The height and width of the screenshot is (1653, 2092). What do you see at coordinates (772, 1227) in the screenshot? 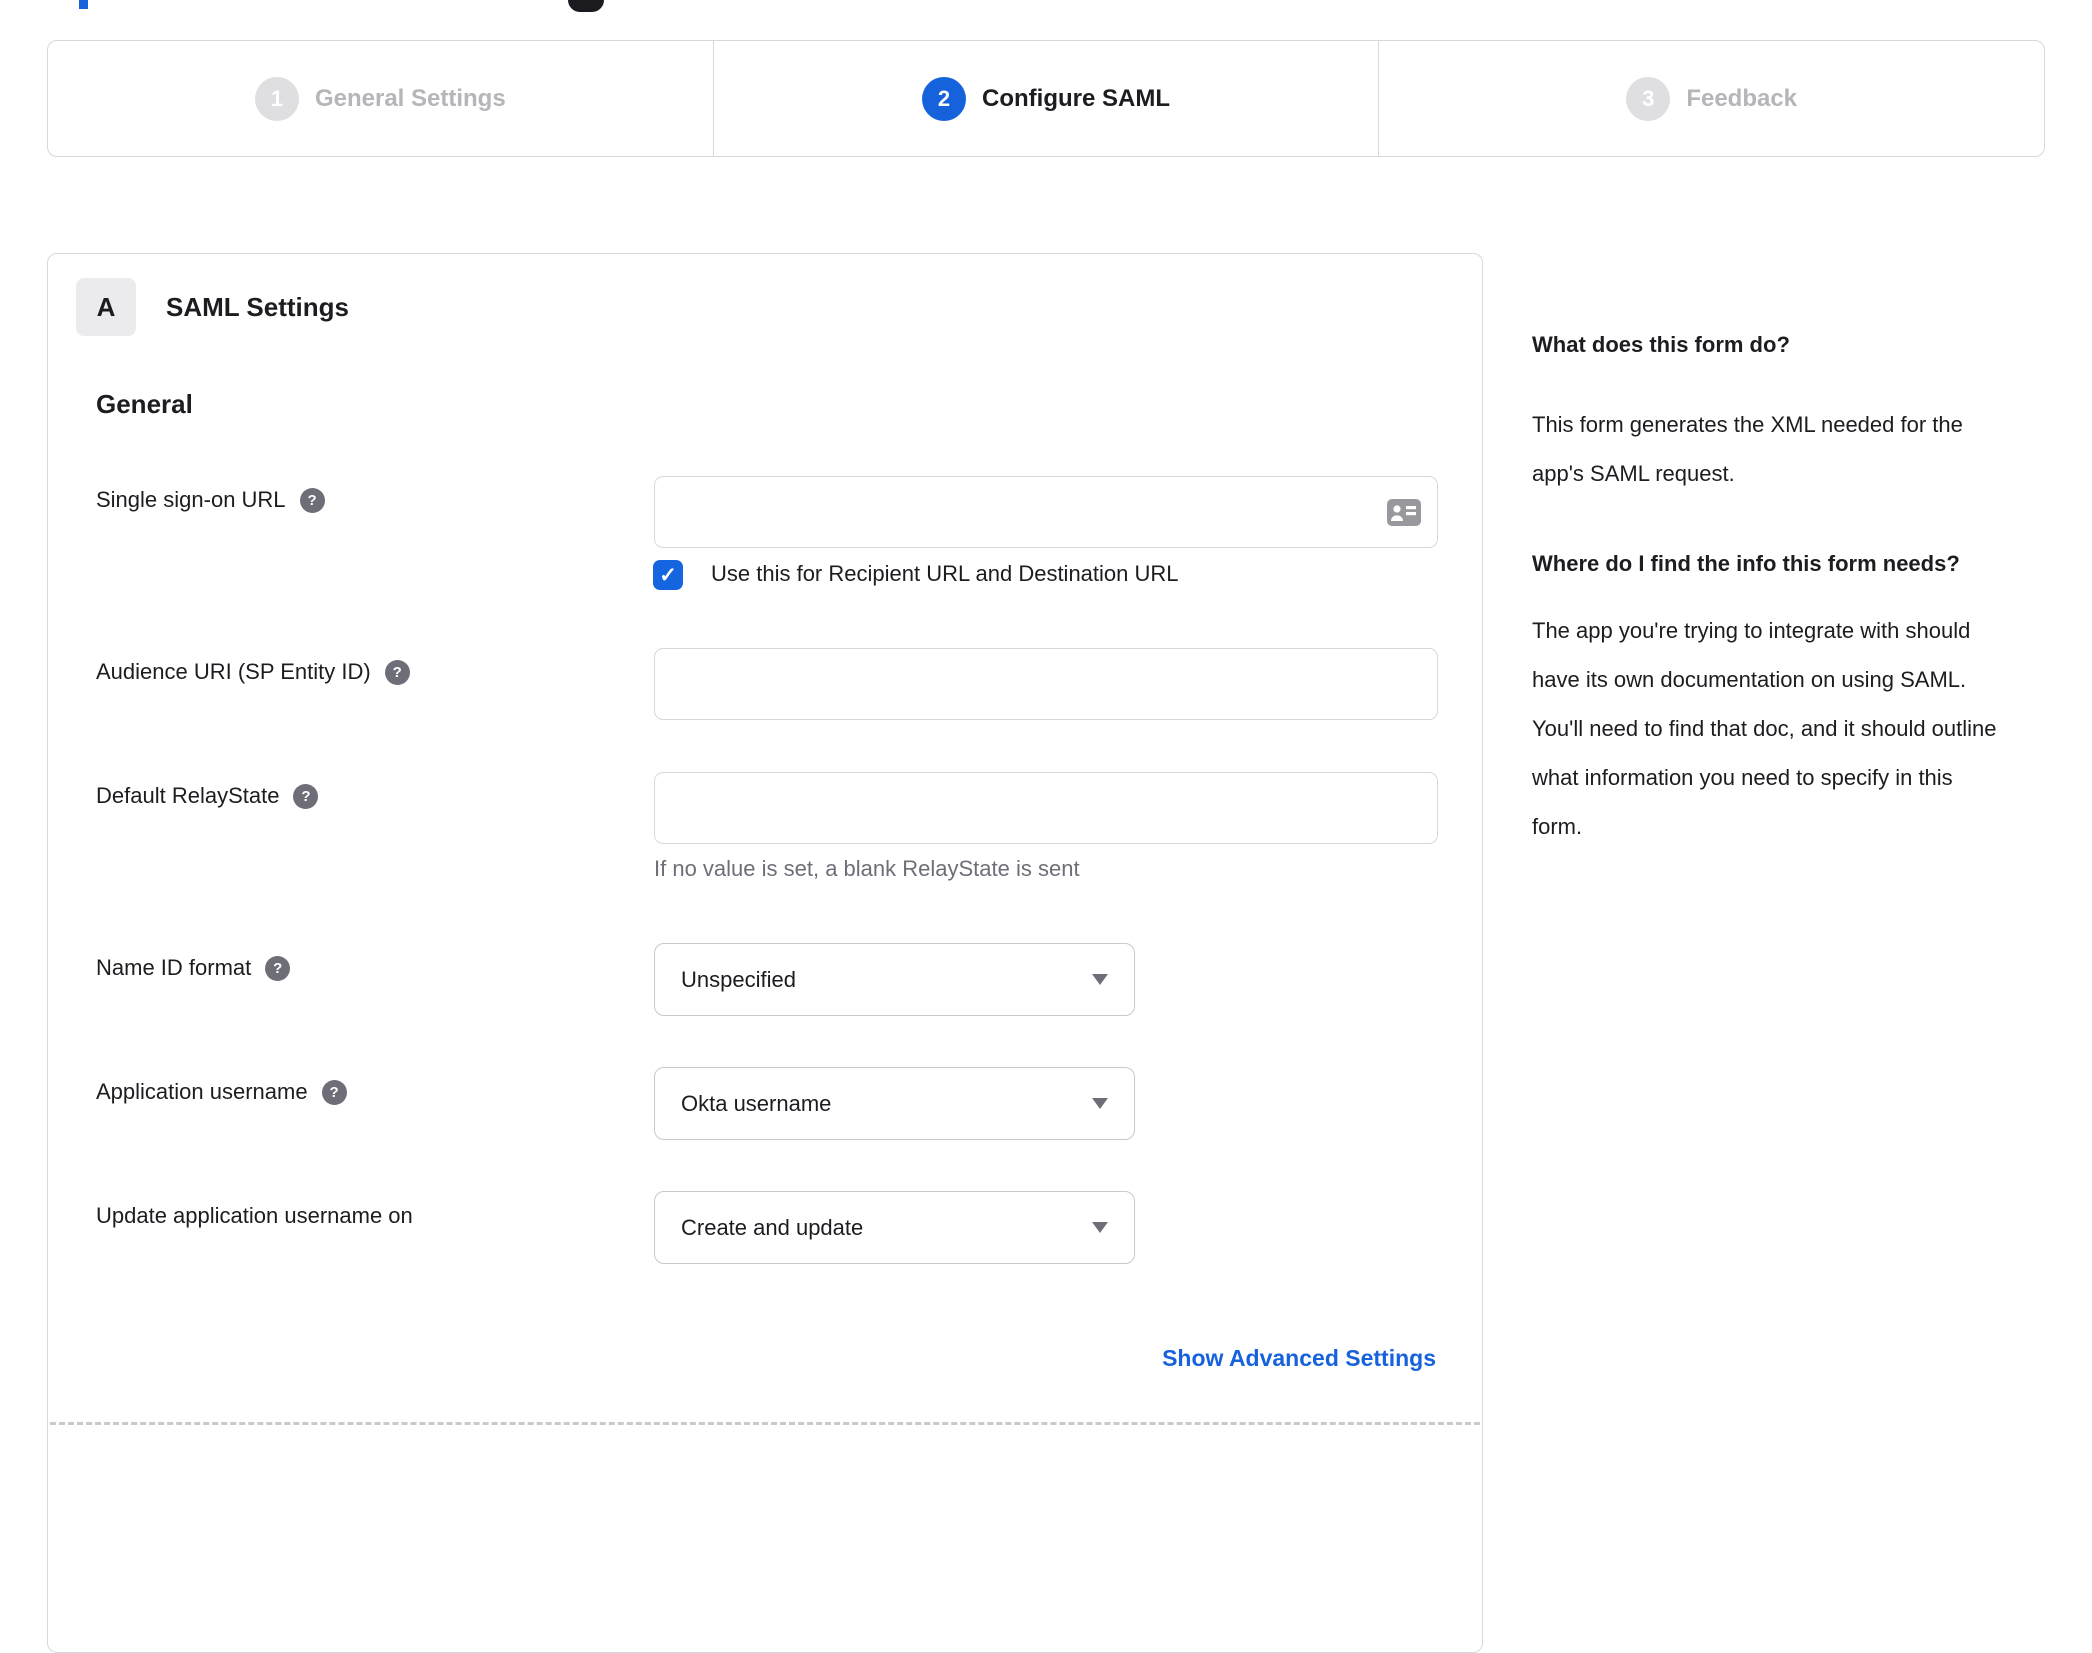
I see `update-username-value: Create and update` at bounding box center [772, 1227].